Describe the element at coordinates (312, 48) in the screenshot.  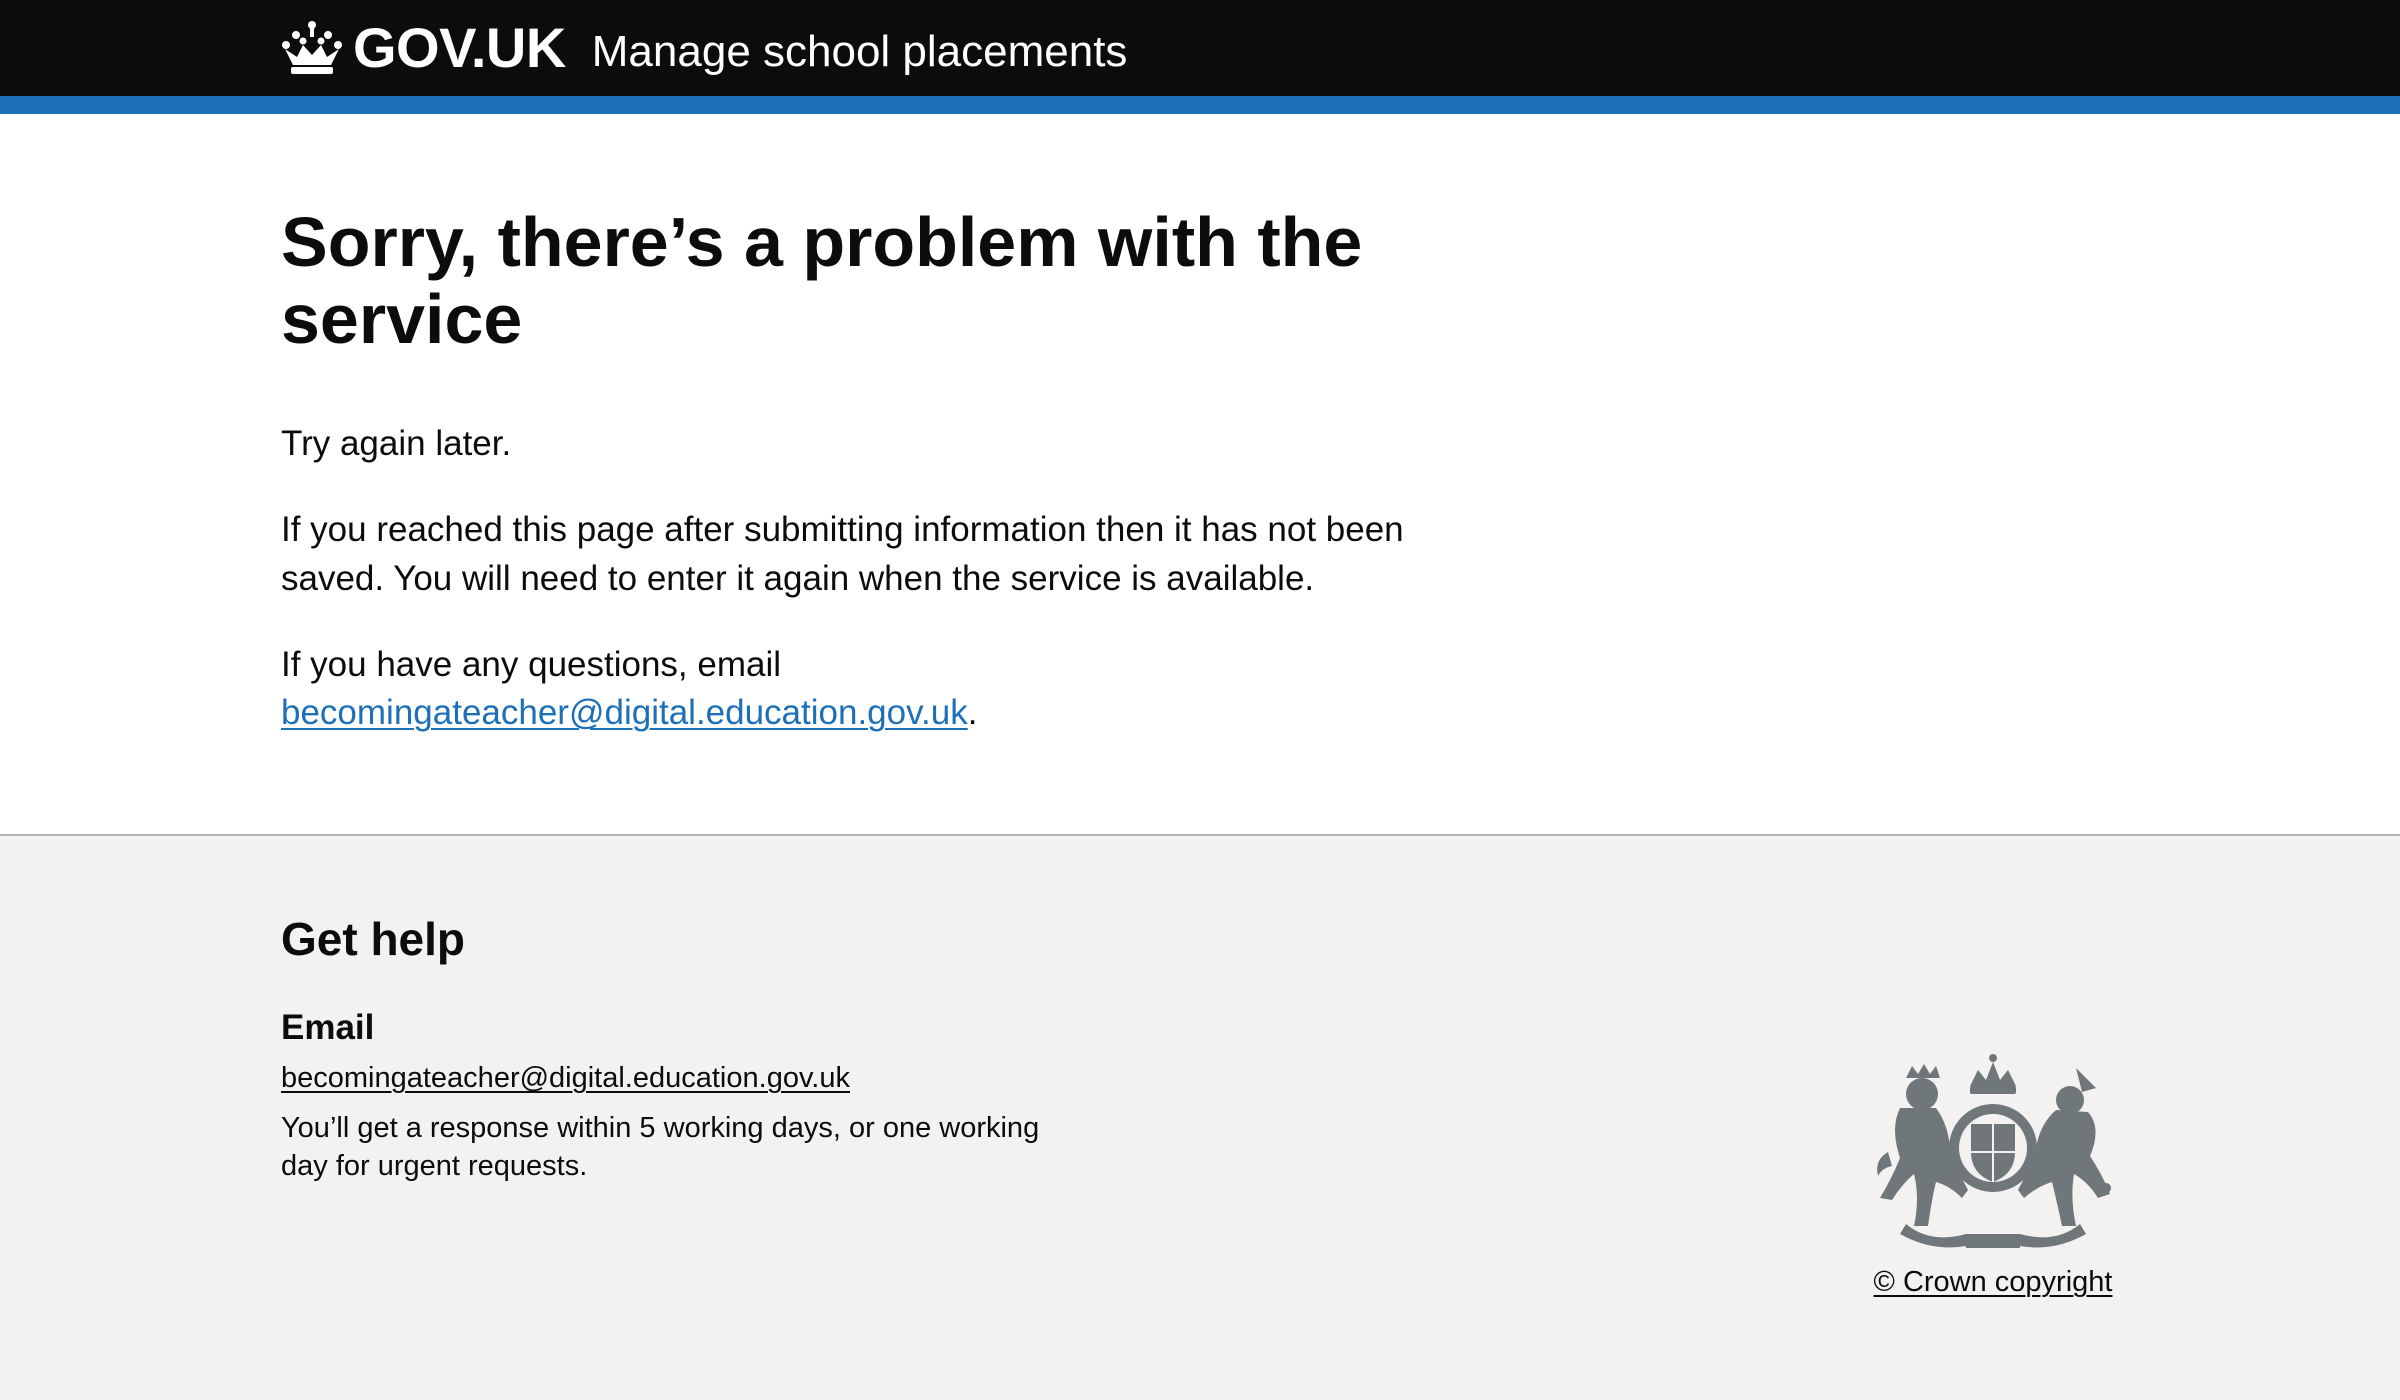
I see `crown-icon` at that location.